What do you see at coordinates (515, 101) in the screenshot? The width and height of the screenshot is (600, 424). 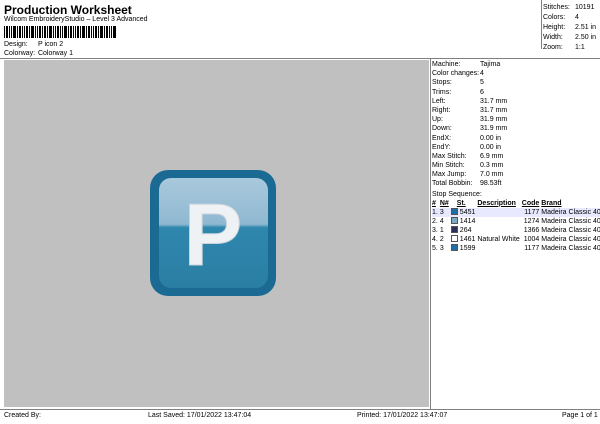 I see `info-row: Left: 31.7 mm` at bounding box center [515, 101].